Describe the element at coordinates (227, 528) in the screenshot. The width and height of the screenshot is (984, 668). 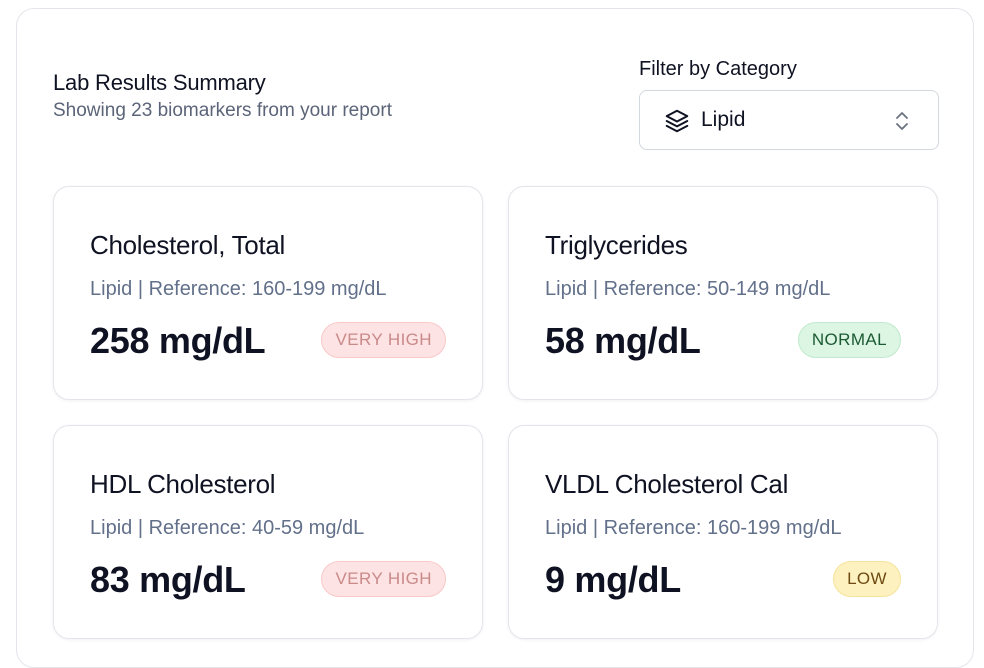
I see `biomarker-reference: Lipid | Reference: 40-59 mg/dL` at that location.